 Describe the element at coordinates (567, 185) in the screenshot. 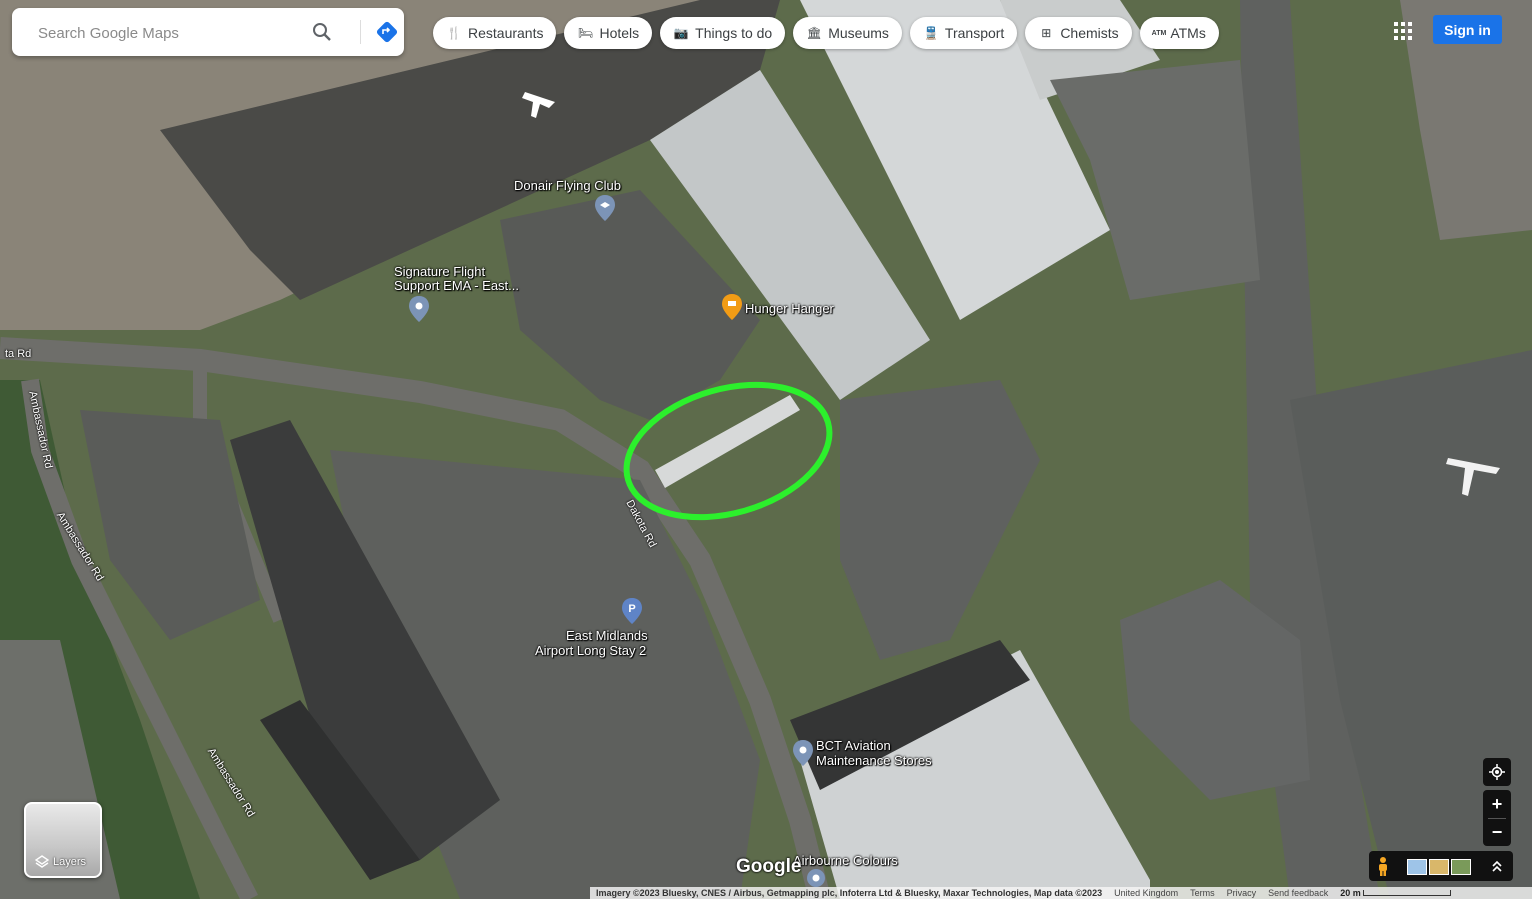

I see `place-label-donair: Donair Flying Club` at that location.